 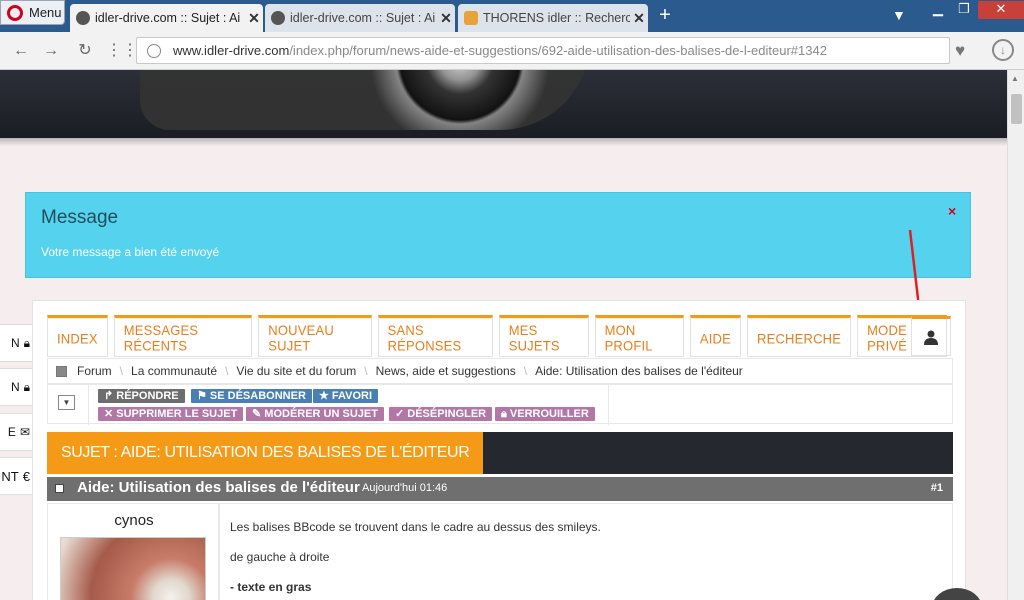 I want to click on reload-icon: ↻, so click(x=85, y=51).